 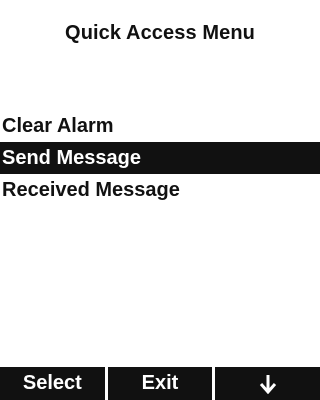 I want to click on down-arrow-icon, so click(x=268, y=384).